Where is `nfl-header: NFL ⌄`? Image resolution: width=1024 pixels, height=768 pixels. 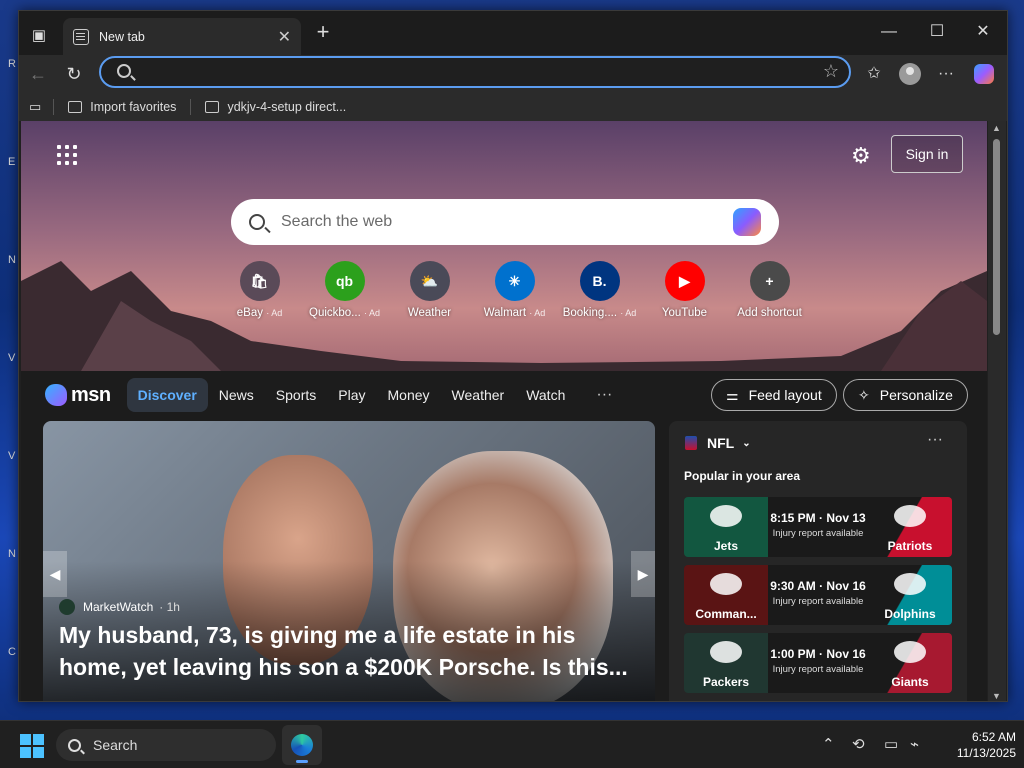
nfl-header: NFL ⌄ is located at coordinates (718, 443).